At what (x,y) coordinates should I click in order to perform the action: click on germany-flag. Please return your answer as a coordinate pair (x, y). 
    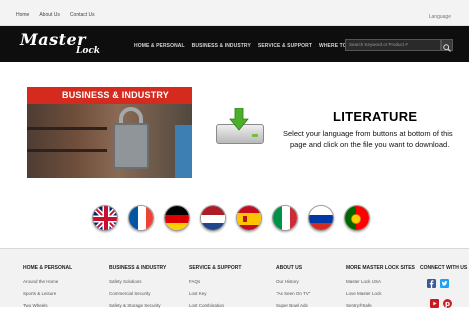
    Looking at the image, I should click on (177, 218).